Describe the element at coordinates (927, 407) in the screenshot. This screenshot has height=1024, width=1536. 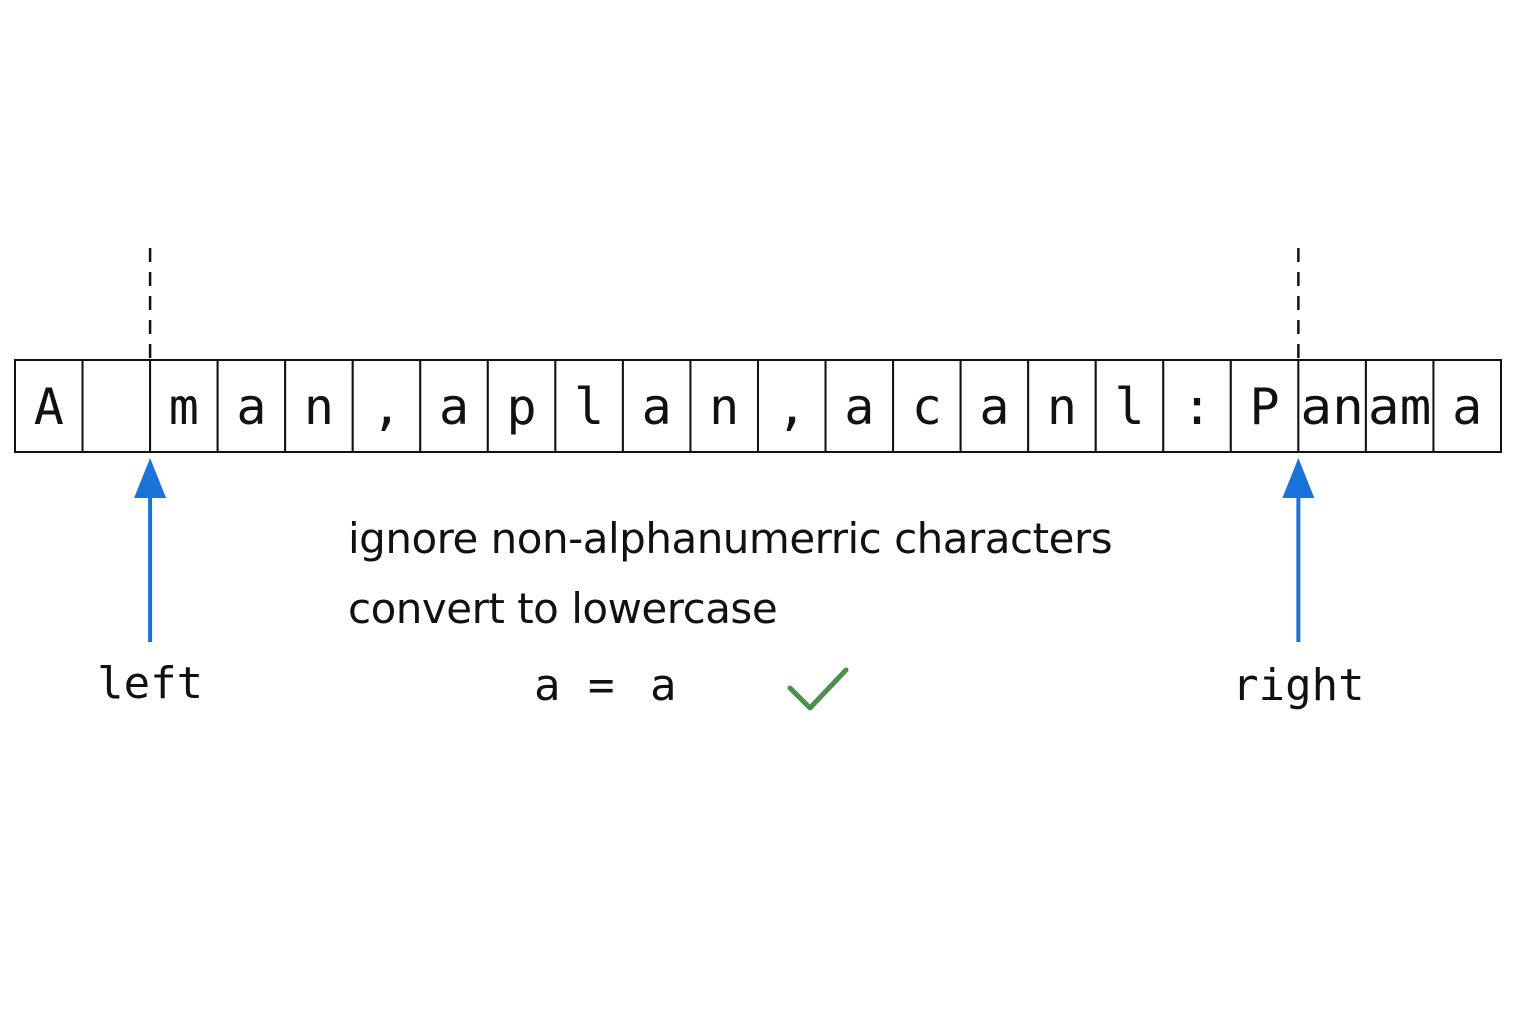
I see `cell-char: c` at that location.